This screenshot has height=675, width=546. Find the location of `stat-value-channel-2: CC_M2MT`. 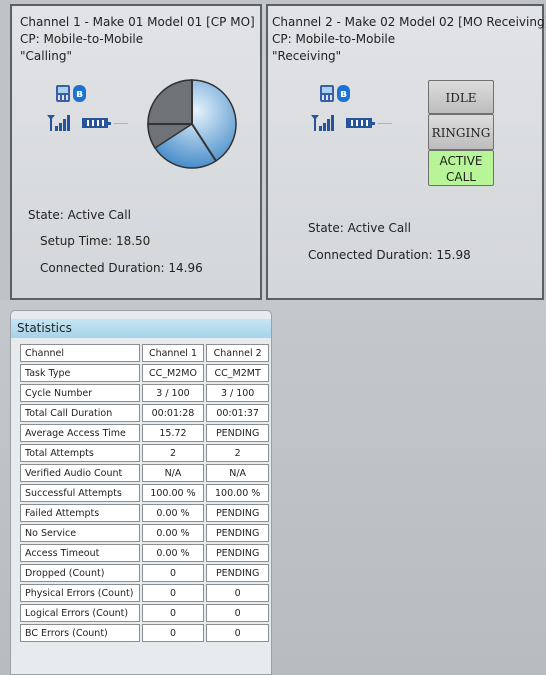

stat-value-channel-2: CC_M2MT is located at coordinates (237, 373).